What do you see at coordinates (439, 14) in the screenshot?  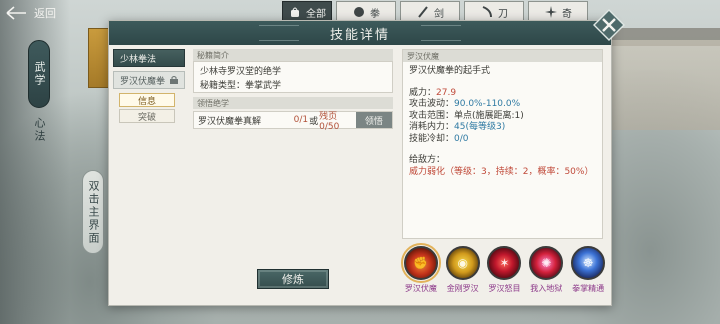 I see `tab-sword-label: 剑` at bounding box center [439, 14].